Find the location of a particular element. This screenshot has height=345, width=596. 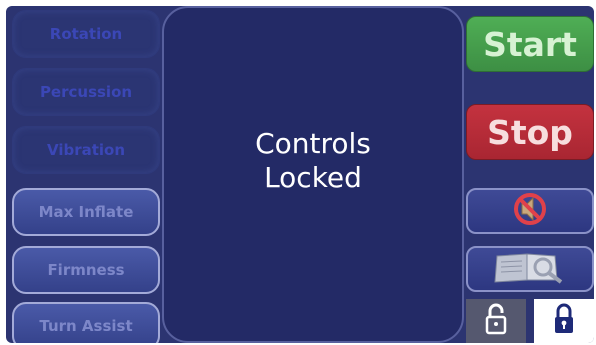

start-button: Start is located at coordinates (530, 44).